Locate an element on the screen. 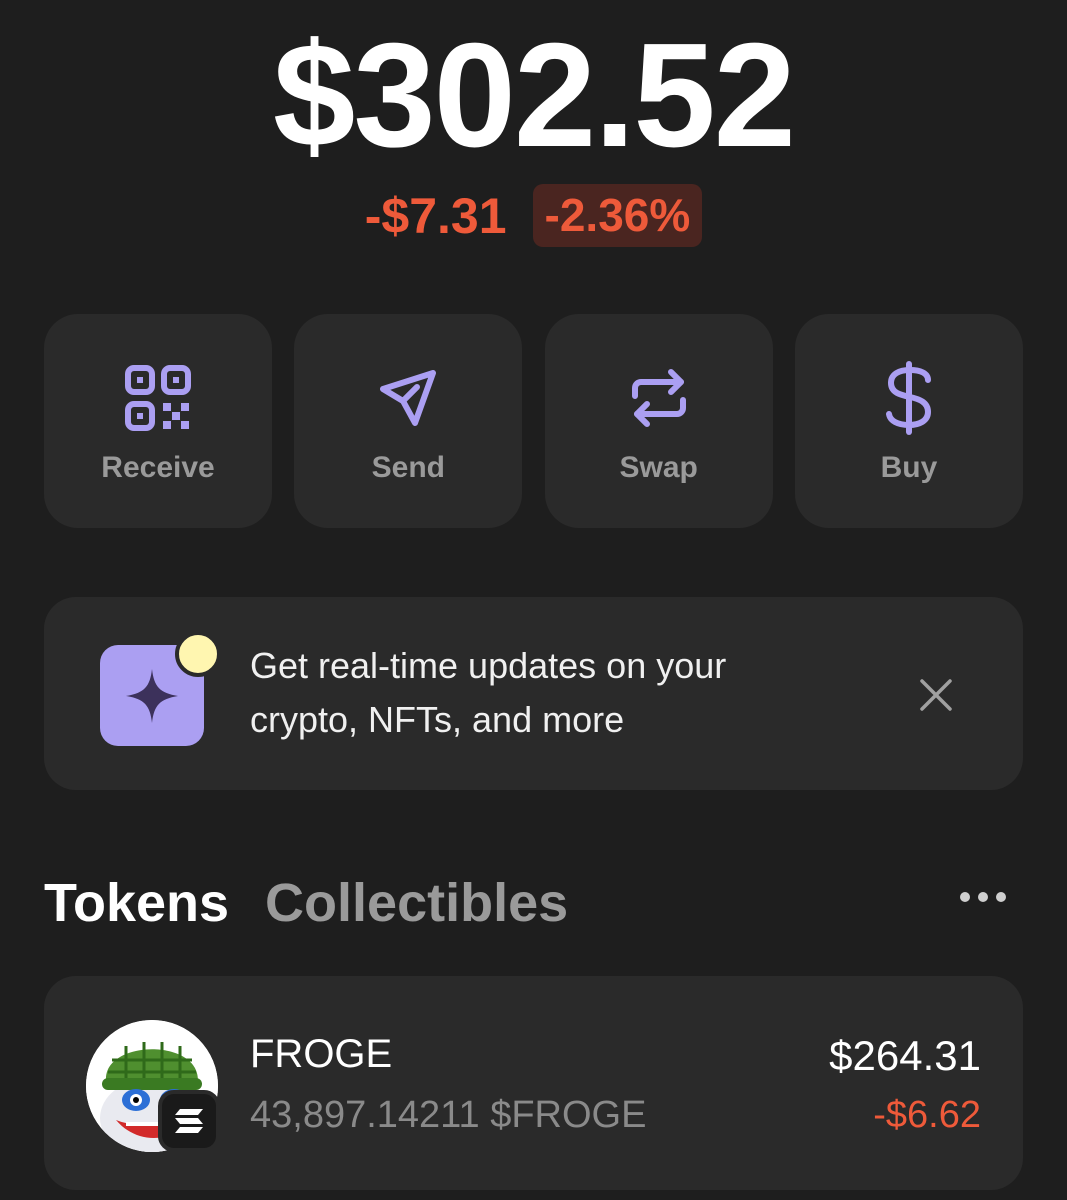 This screenshot has width=1067, height=1200. balance-change-amount: -$7.31 is located at coordinates (435, 215).